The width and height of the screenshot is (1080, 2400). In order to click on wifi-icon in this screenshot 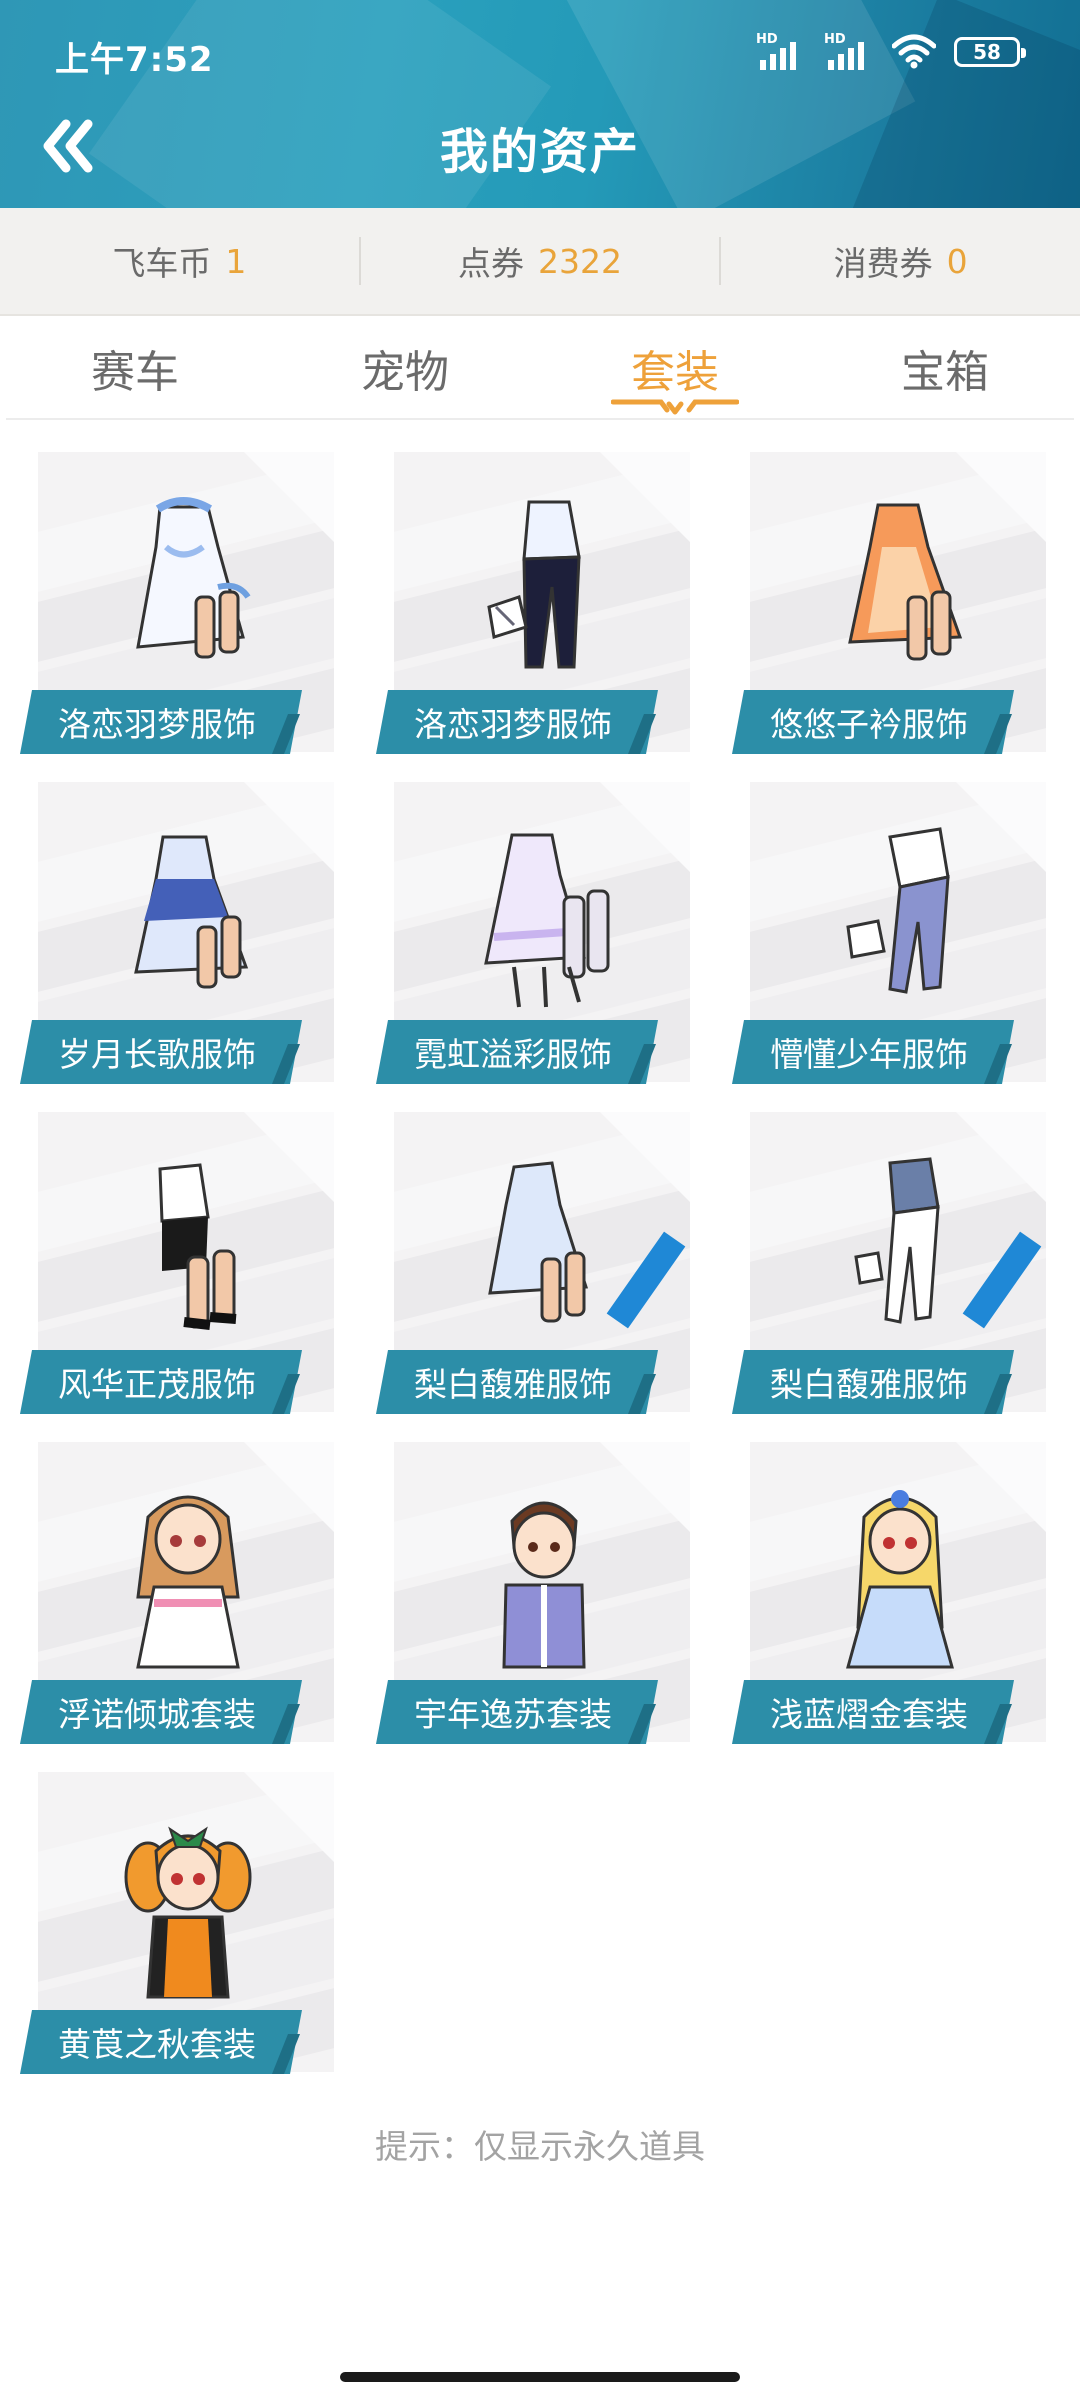, I will do `click(914, 51)`.